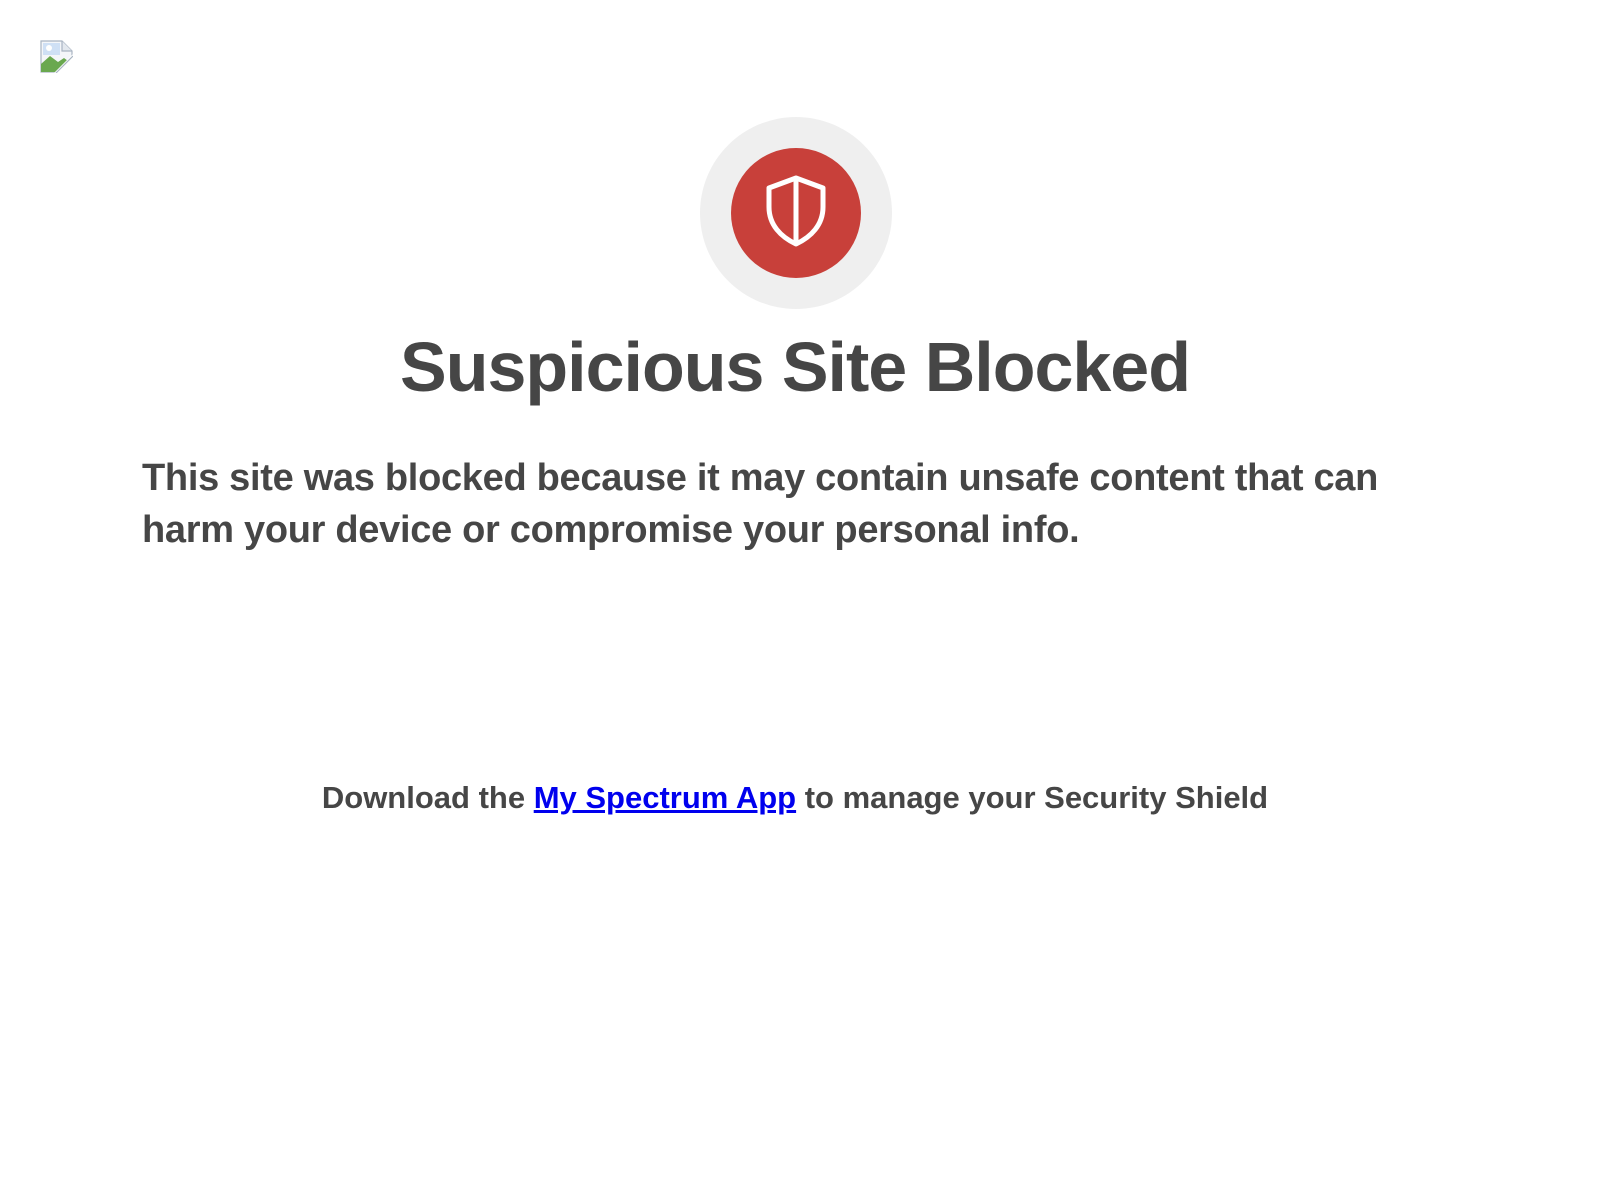 This screenshot has height=1200, width=1600. I want to click on shield-icon, so click(796, 213).